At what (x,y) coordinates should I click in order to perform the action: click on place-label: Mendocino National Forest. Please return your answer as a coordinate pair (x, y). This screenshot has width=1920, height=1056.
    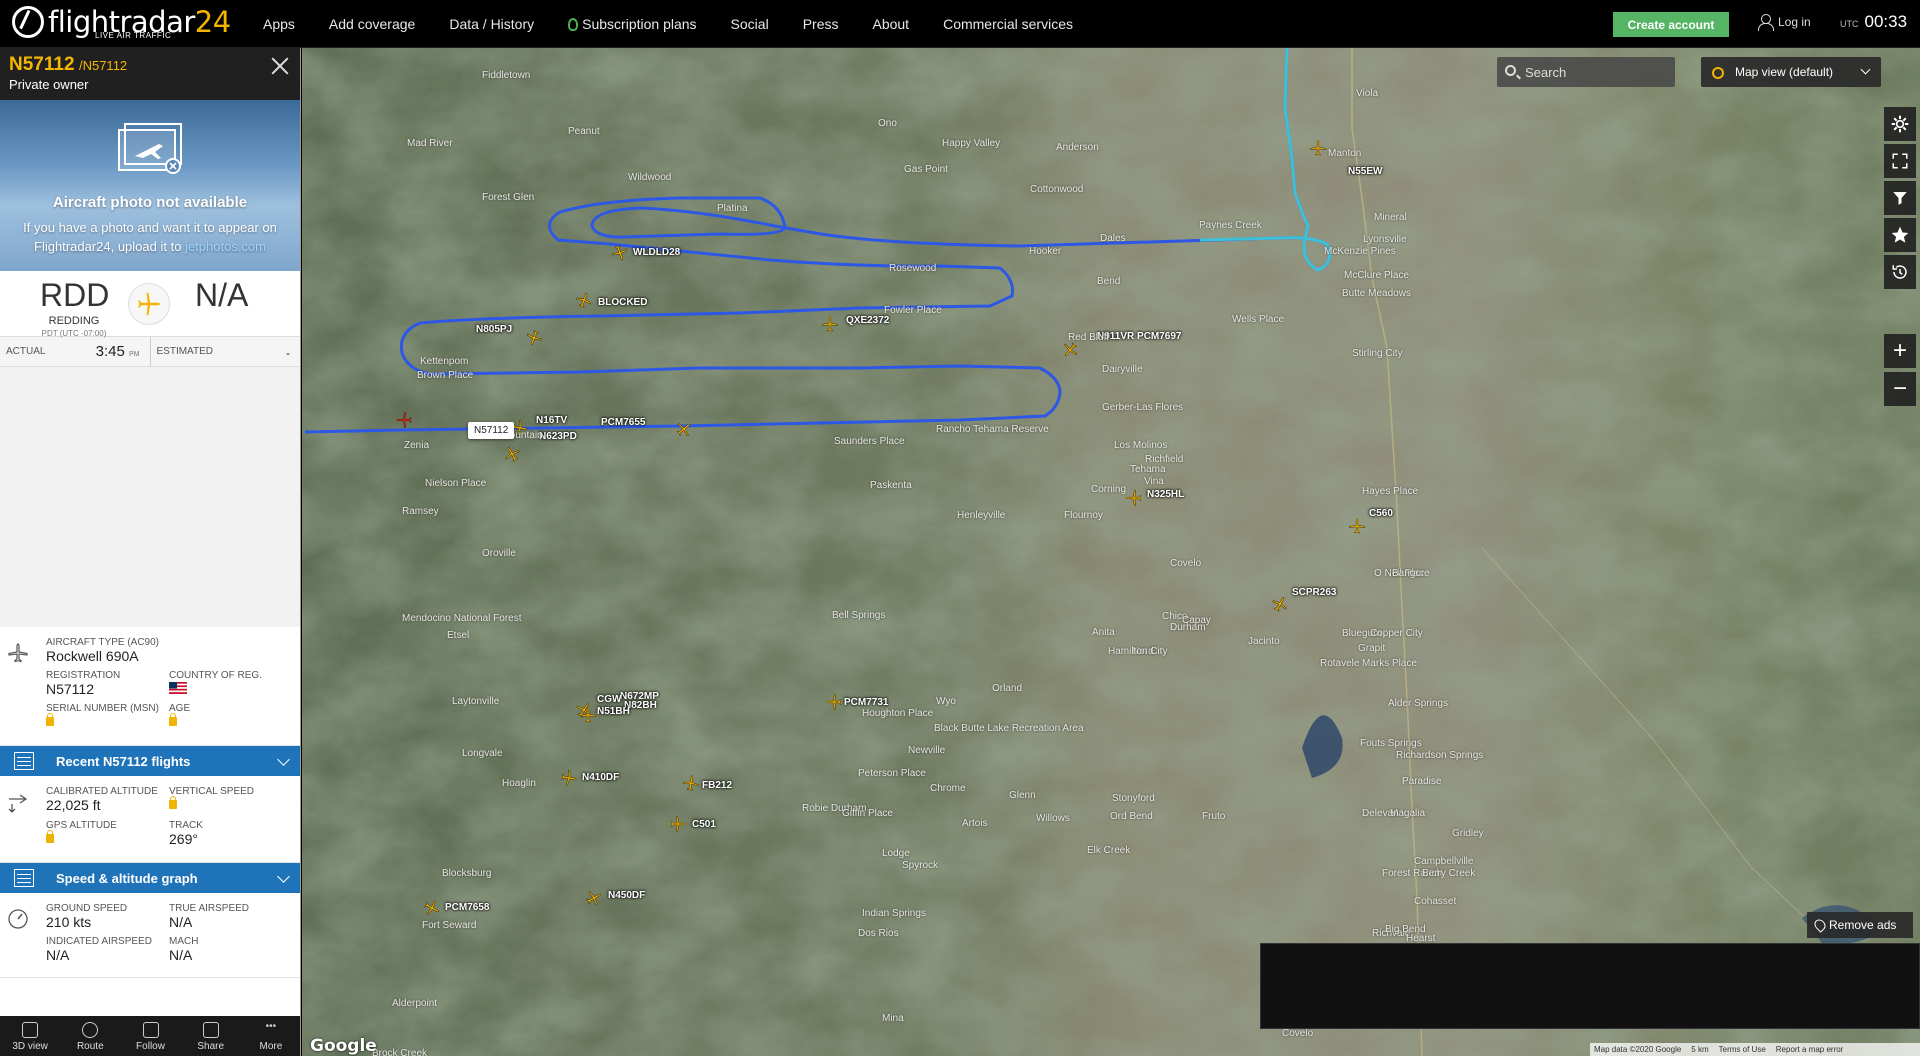
    Looking at the image, I should click on (462, 618).